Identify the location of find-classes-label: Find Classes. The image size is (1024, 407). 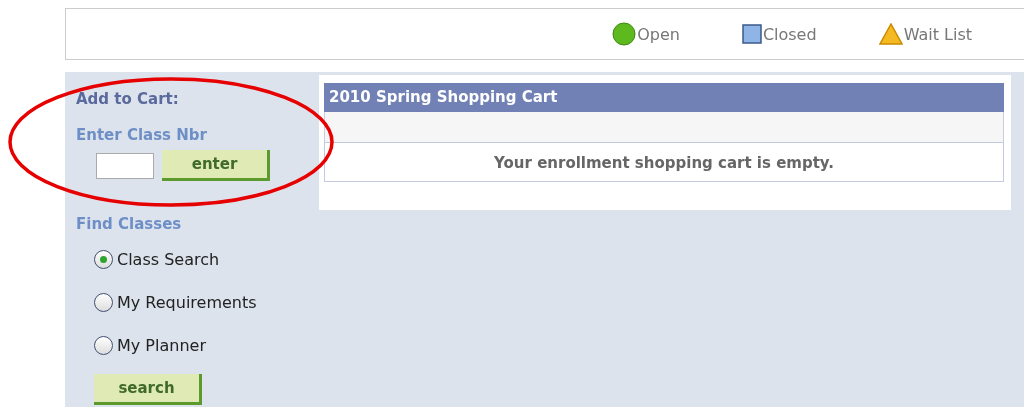
(129, 224).